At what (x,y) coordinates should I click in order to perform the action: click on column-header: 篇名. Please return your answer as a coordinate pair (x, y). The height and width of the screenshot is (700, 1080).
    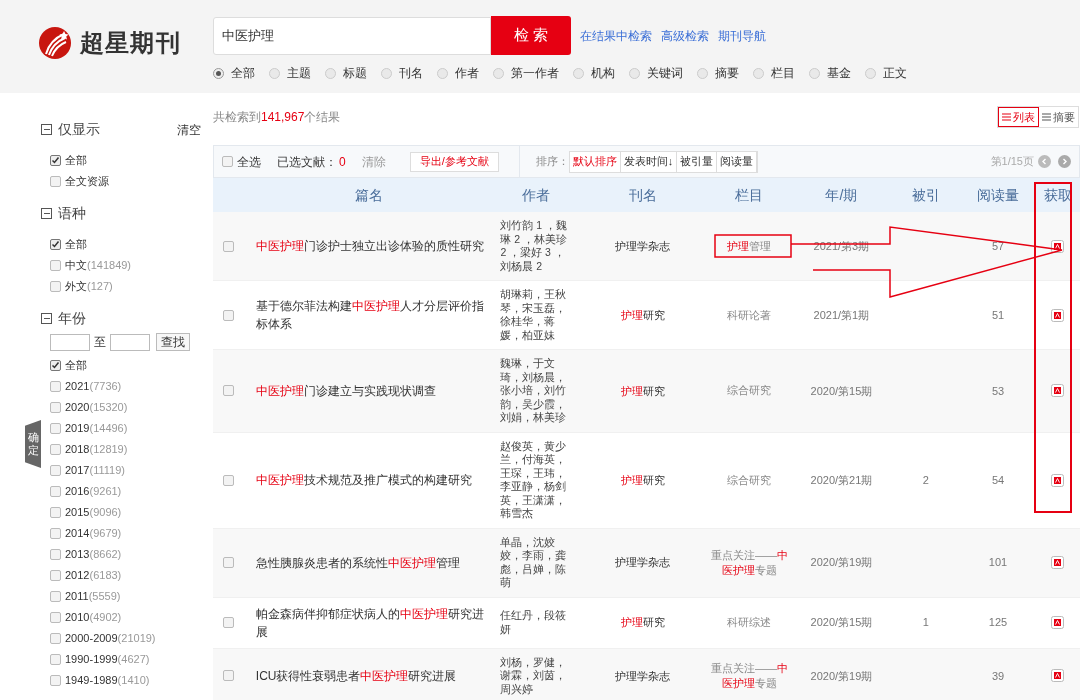
    Looking at the image, I should click on (369, 194).